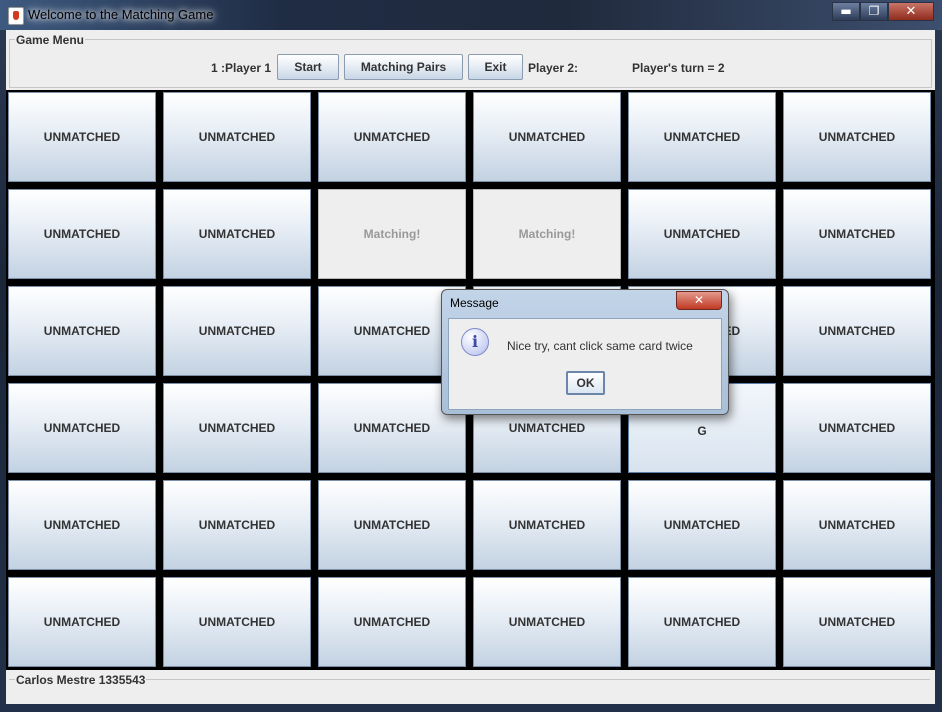 Image resolution: width=942 pixels, height=712 pixels. I want to click on dialog-title: Message, so click(474, 303).